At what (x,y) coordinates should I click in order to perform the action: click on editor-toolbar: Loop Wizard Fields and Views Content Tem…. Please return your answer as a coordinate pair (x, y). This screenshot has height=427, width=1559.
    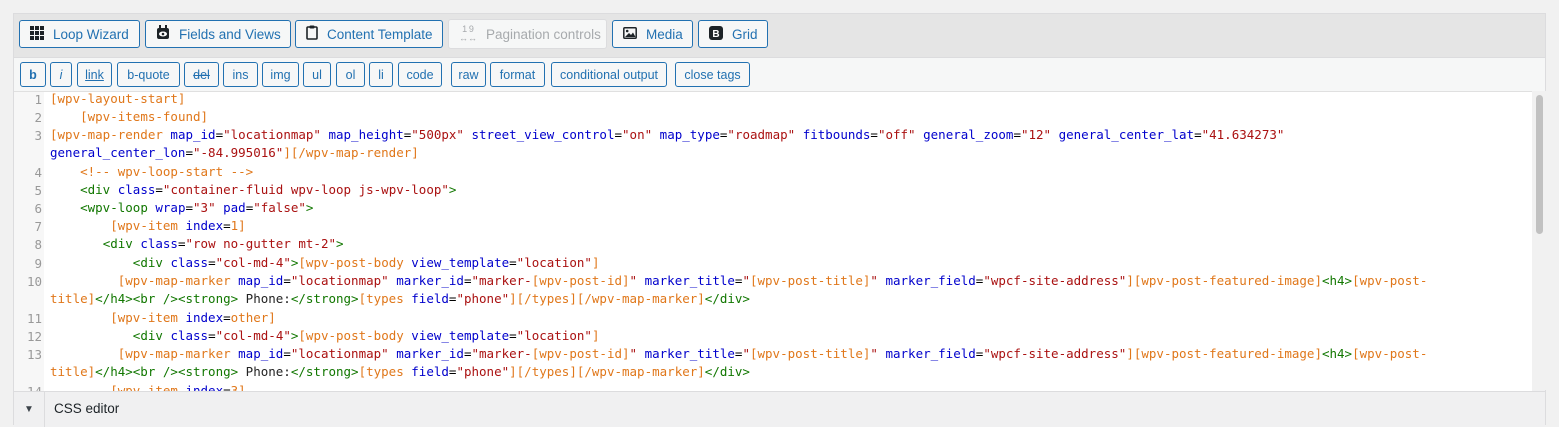
    Looking at the image, I should click on (779, 36).